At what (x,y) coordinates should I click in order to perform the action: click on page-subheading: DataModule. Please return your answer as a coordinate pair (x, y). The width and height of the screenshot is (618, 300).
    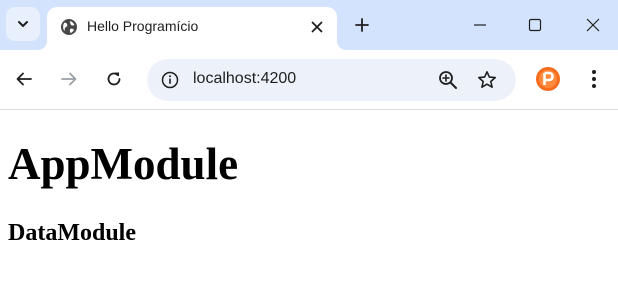
    Looking at the image, I should click on (72, 233).